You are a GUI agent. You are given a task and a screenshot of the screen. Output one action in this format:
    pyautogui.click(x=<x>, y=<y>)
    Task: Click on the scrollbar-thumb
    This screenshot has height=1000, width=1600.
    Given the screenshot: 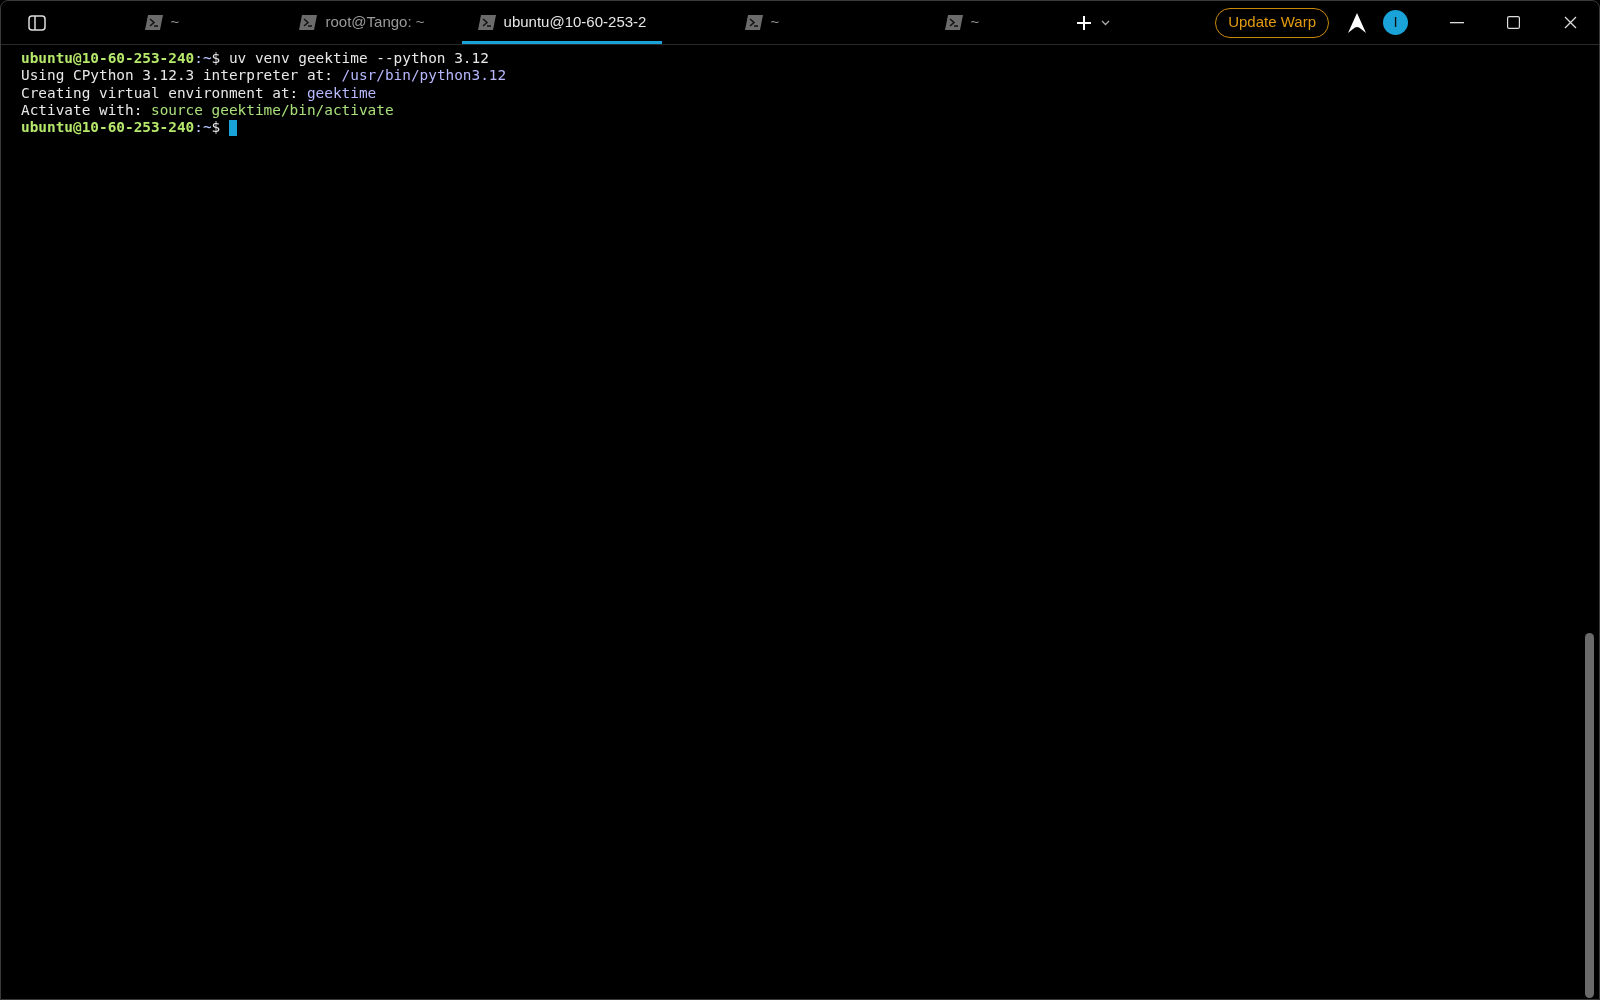 What is the action you would take?
    pyautogui.click(x=1589, y=815)
    